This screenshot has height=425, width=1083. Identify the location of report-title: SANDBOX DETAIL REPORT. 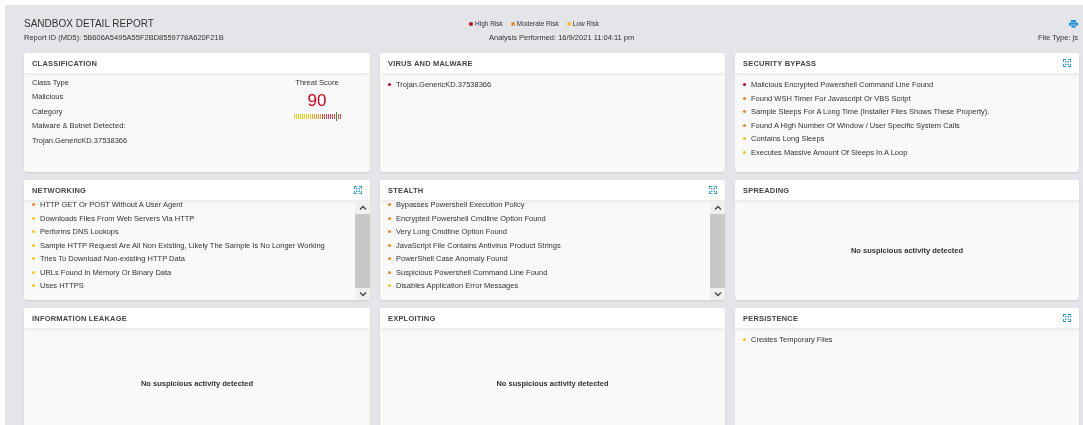
(89, 23).